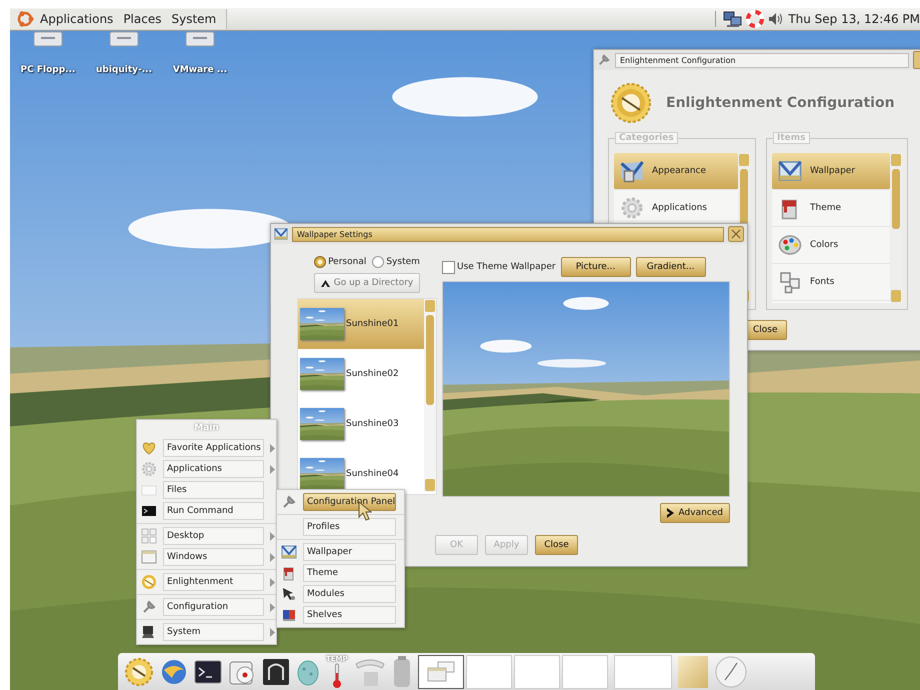  What do you see at coordinates (775, 19) in the screenshot?
I see `speaker-icon` at bounding box center [775, 19].